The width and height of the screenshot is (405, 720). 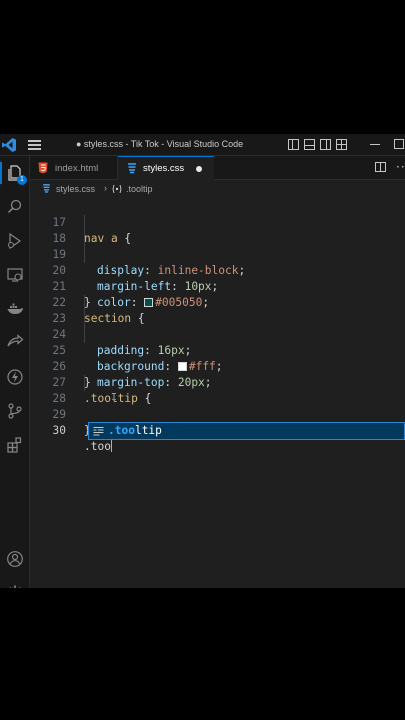 I want to click on menu-icon, so click(x=34, y=145).